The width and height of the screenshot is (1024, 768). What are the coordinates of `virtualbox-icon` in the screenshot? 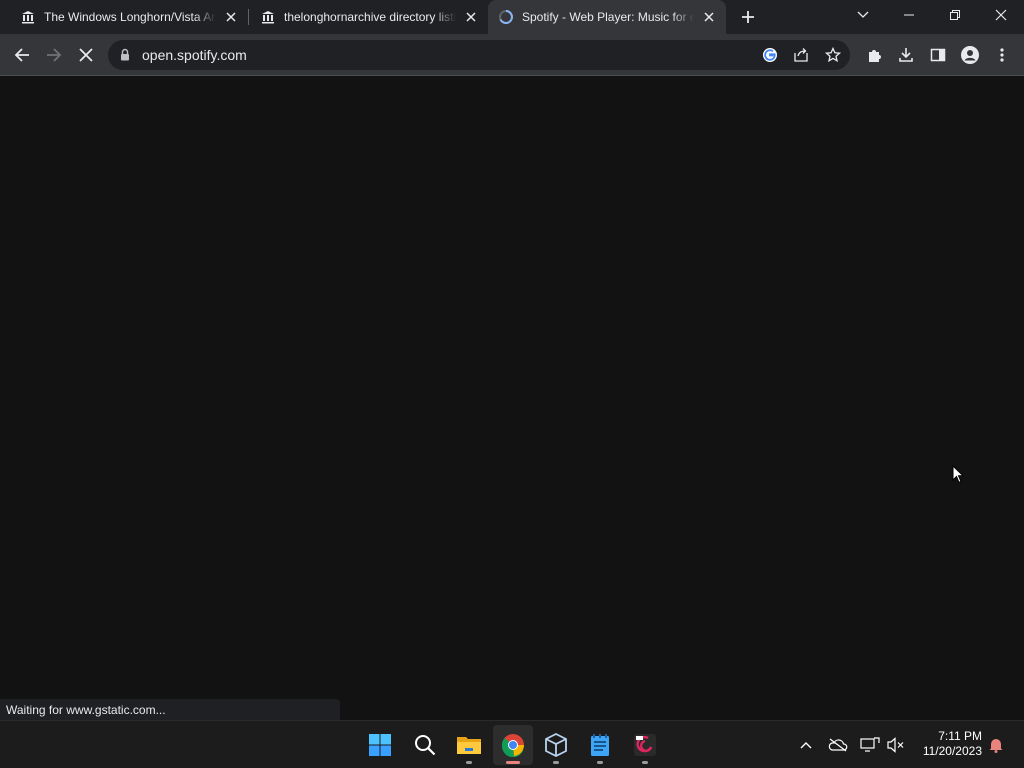 It's located at (556, 745).